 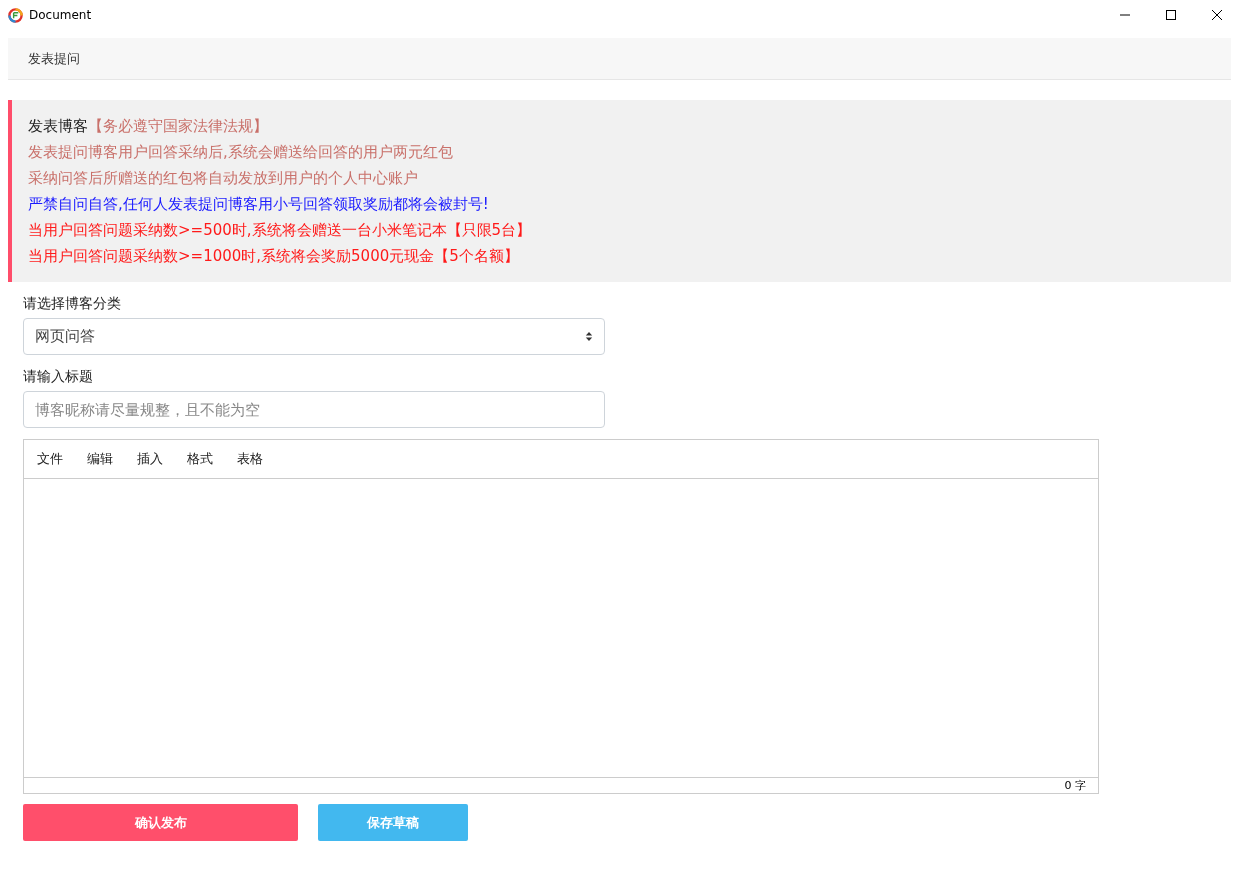 What do you see at coordinates (200, 459) in the screenshot?
I see `editor-menu-item: 格式` at bounding box center [200, 459].